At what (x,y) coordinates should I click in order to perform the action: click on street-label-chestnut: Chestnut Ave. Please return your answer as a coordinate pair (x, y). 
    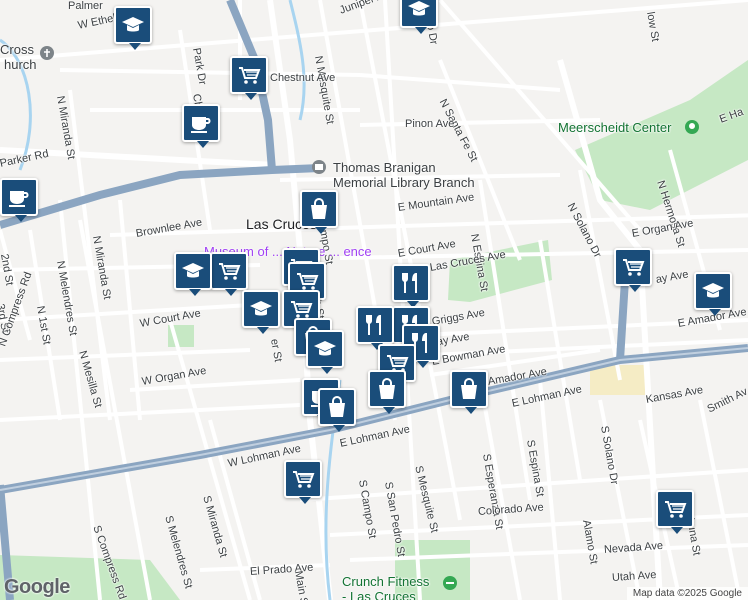
    Looking at the image, I should click on (303, 78).